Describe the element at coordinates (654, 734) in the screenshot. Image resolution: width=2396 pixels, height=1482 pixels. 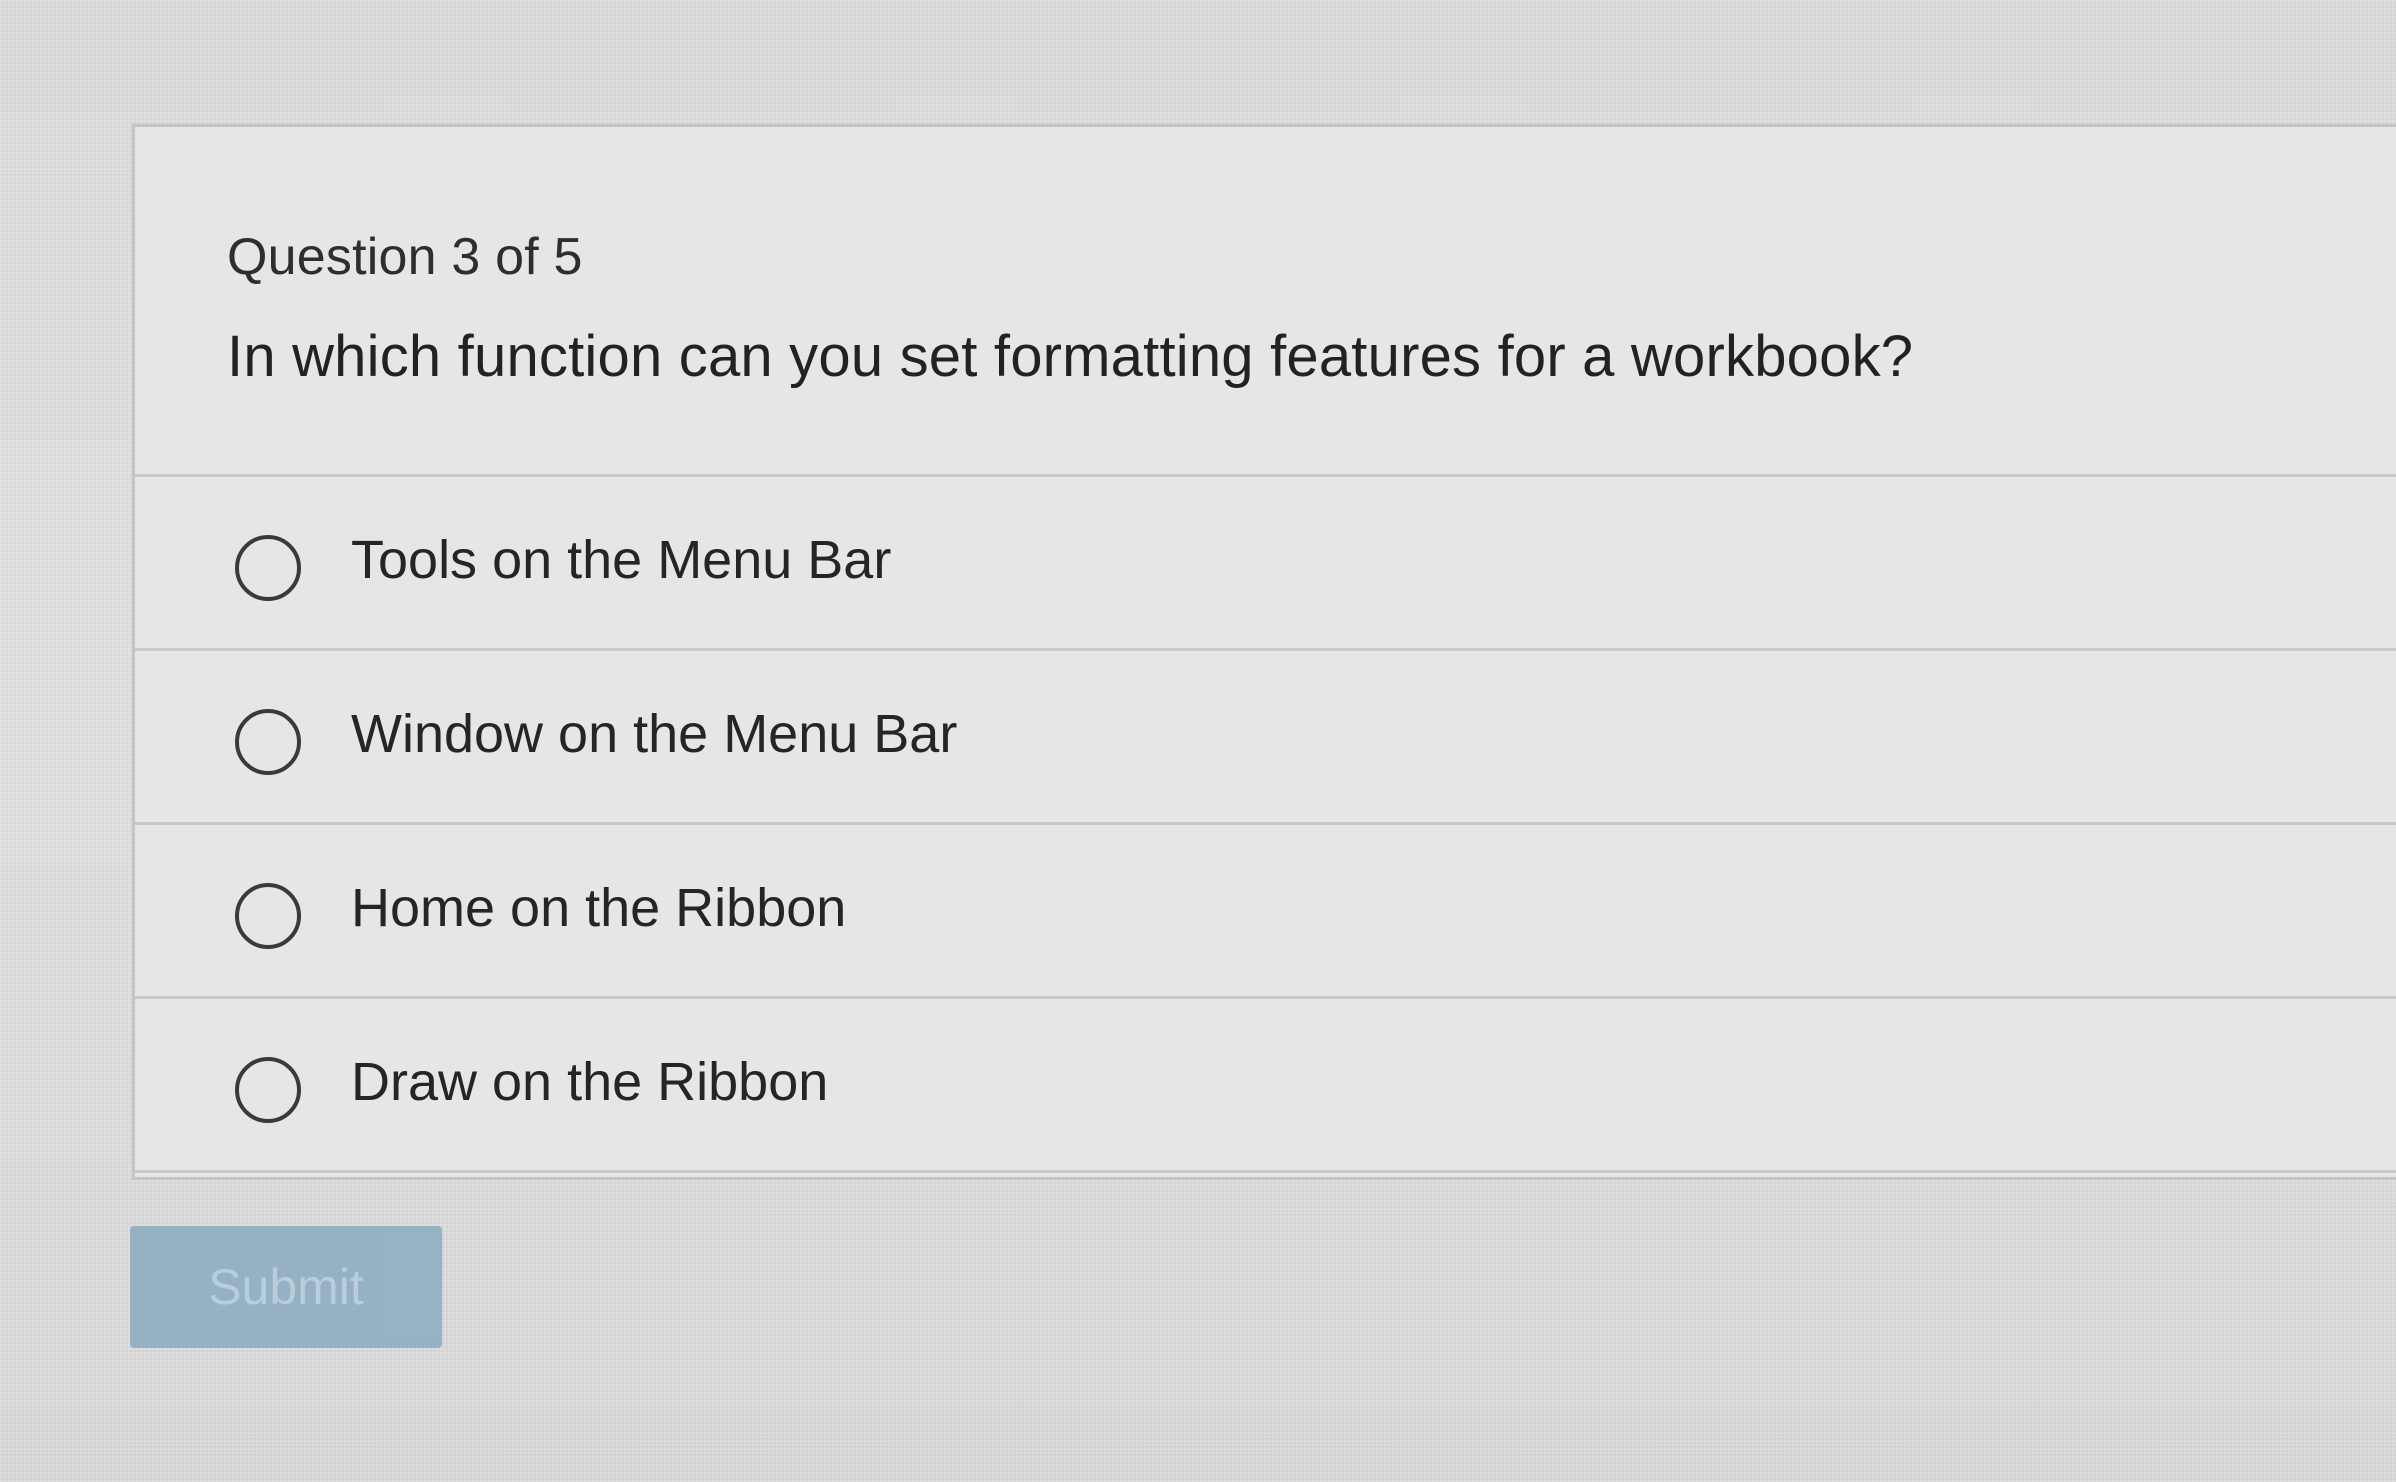
I see `answer-label: Window on the Menu Bar` at that location.